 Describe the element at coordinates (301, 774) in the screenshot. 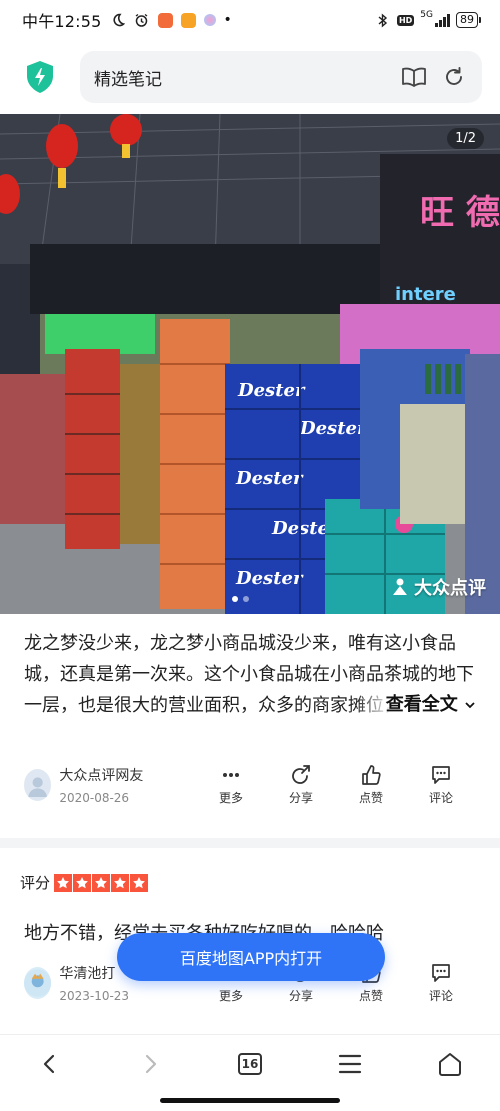

I see `share-icon` at that location.